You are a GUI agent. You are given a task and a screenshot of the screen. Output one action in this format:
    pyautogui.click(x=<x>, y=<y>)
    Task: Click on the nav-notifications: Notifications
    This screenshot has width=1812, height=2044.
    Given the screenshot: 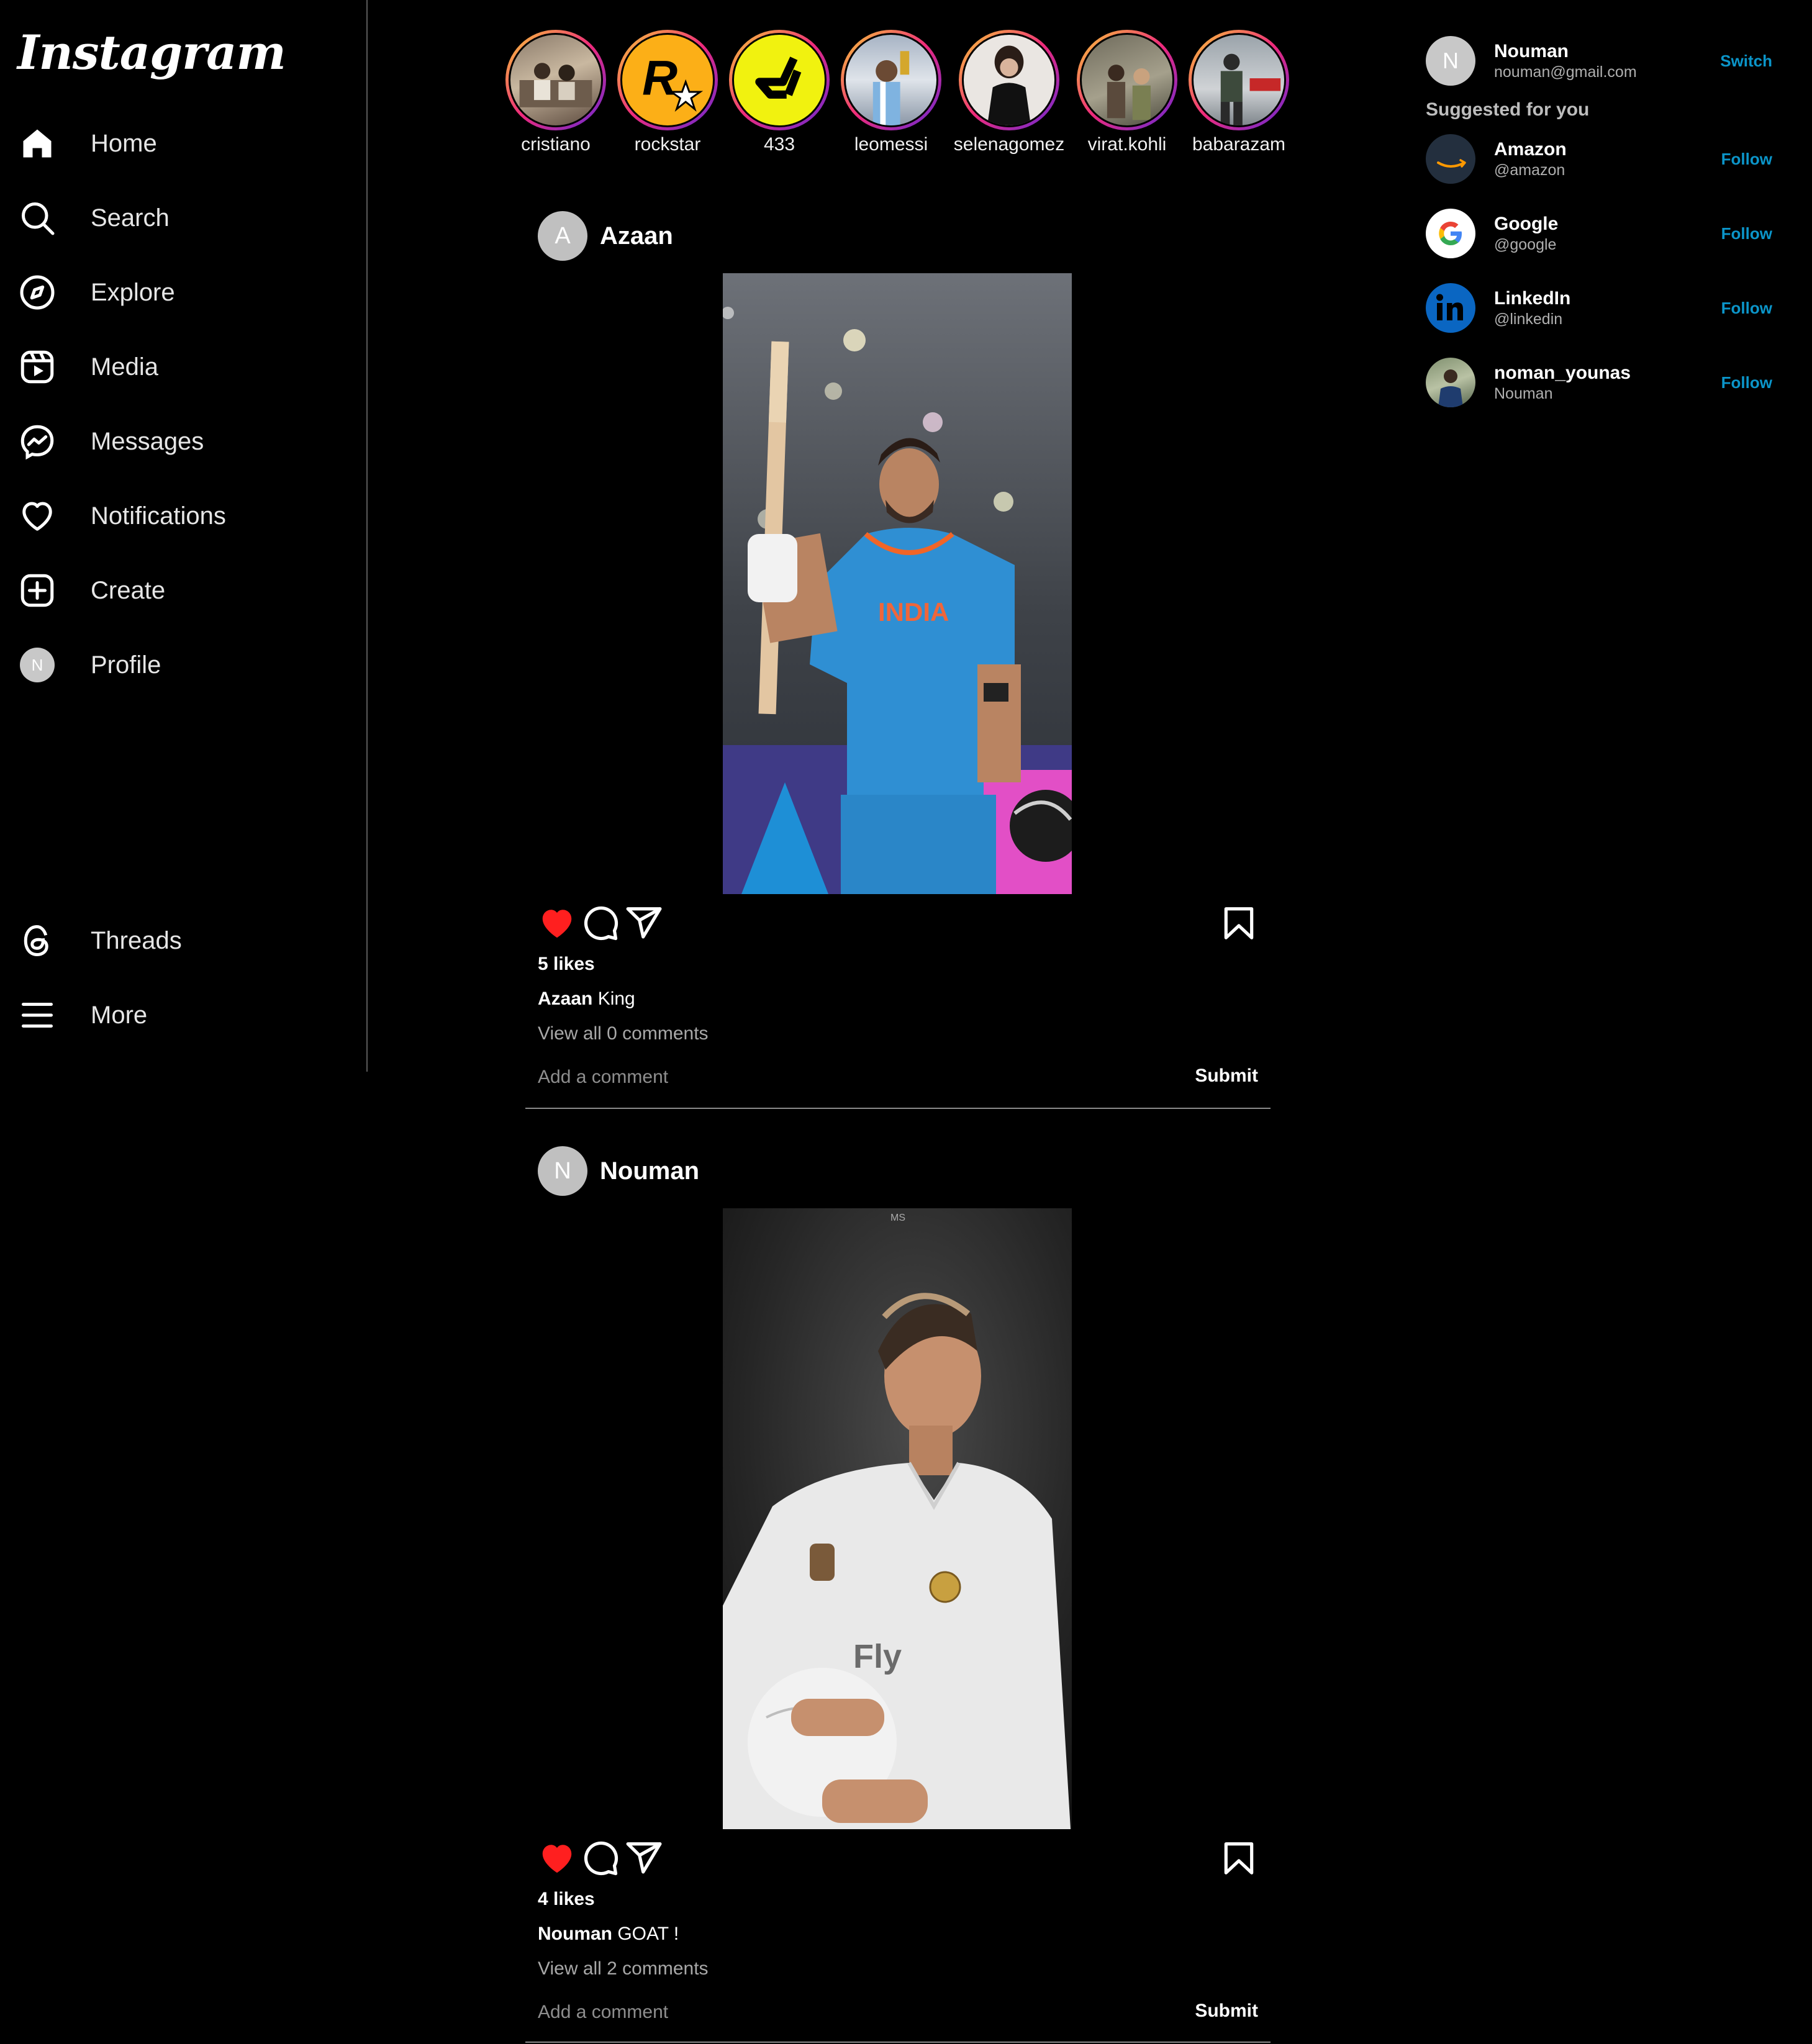 What is the action you would take?
    pyautogui.click(x=178, y=516)
    